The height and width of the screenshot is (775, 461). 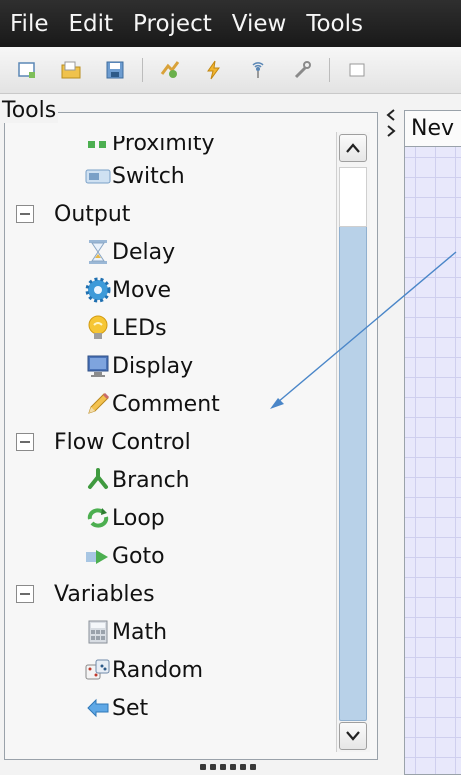 What do you see at coordinates (98, 252) in the screenshot?
I see `hourglass-icon` at bounding box center [98, 252].